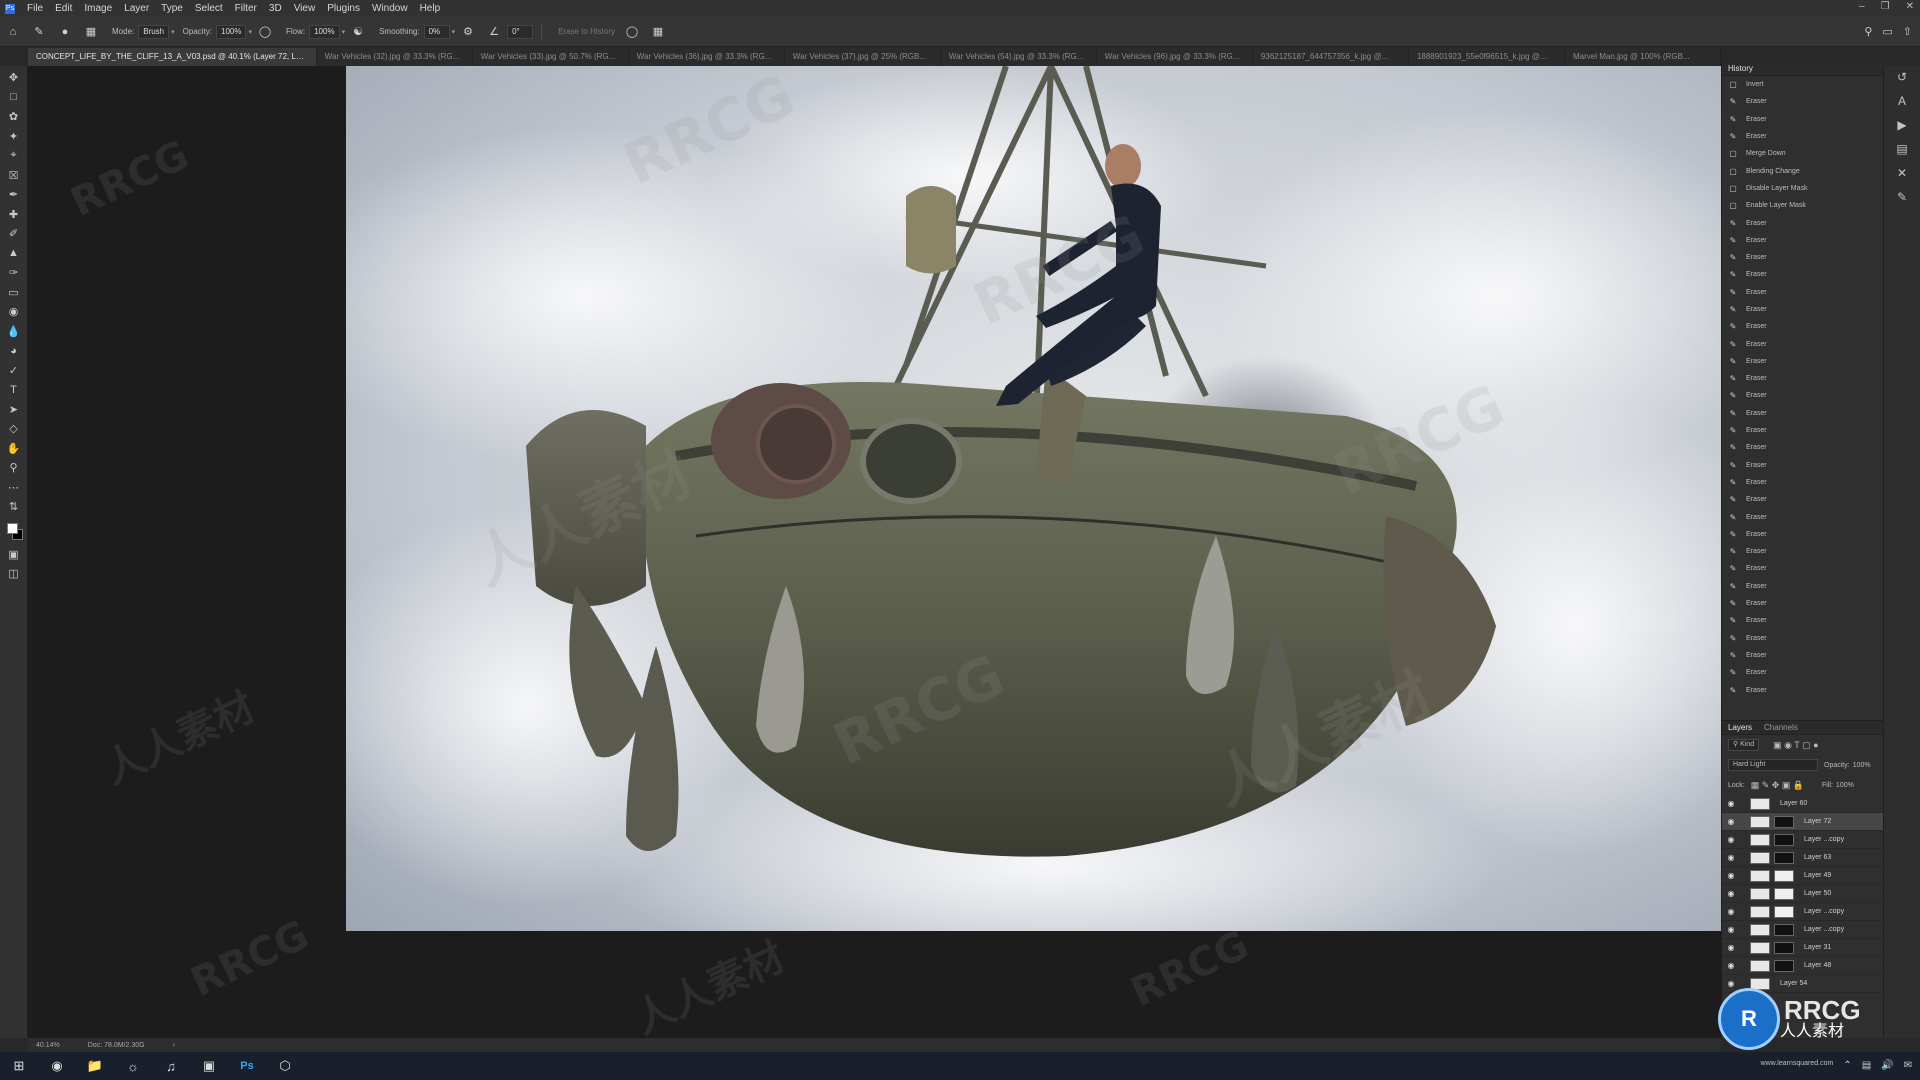  What do you see at coordinates (343, 8) in the screenshot?
I see `menu-plugins: Plugins` at bounding box center [343, 8].